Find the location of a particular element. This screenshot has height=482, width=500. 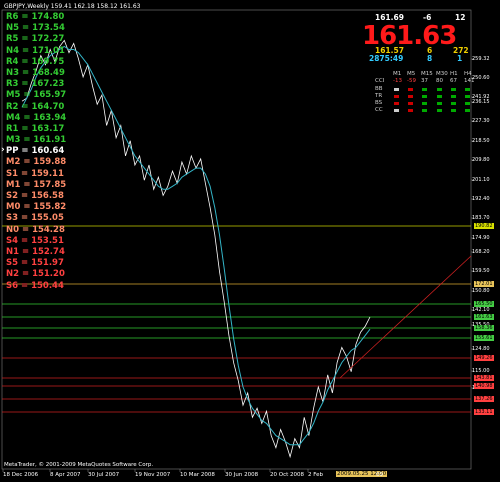

pivot-level: S4 = 153.51 is located at coordinates (35, 240).